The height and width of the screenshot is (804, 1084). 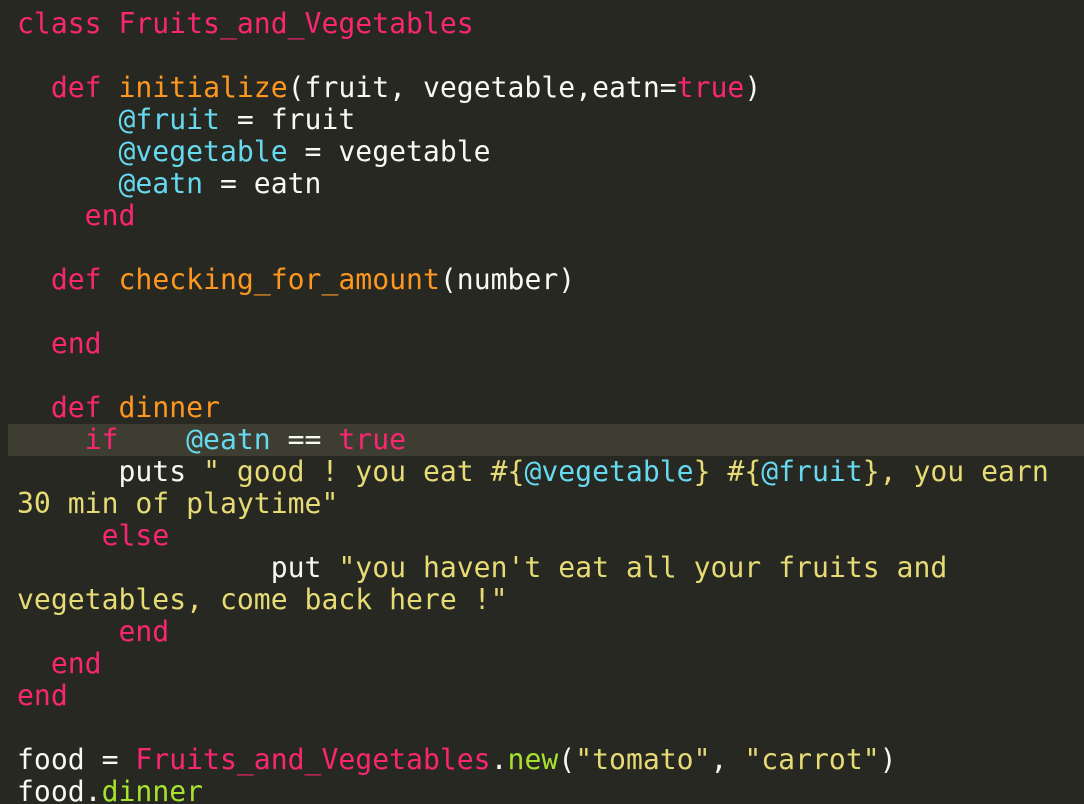 What do you see at coordinates (542, 790) in the screenshot?
I see `code-line: food.dinner` at bounding box center [542, 790].